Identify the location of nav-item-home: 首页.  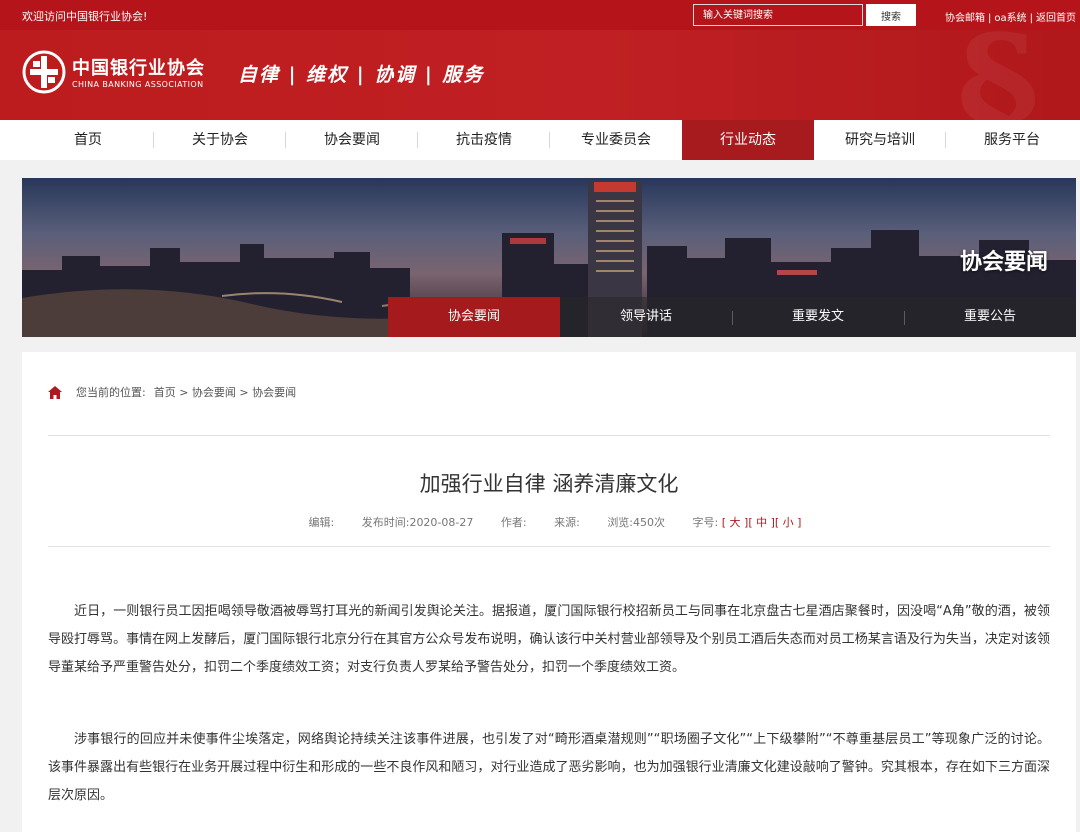
(88, 140).